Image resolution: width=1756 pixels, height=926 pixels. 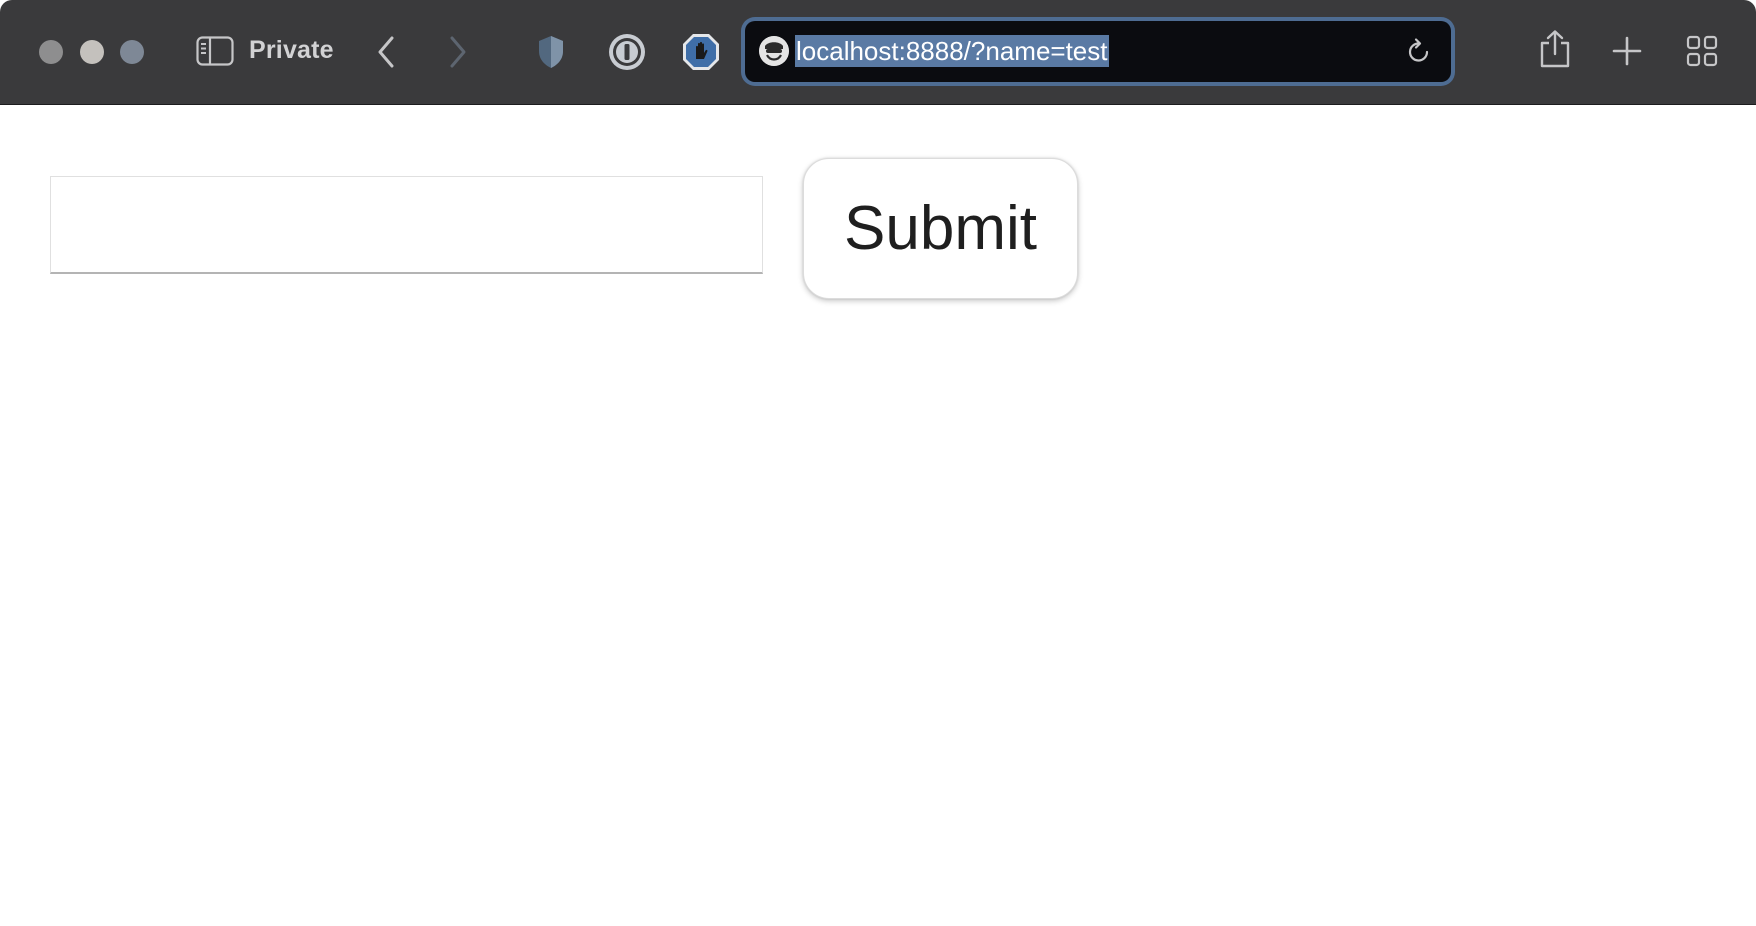 What do you see at coordinates (132, 52) in the screenshot?
I see `window-zoom-button` at bounding box center [132, 52].